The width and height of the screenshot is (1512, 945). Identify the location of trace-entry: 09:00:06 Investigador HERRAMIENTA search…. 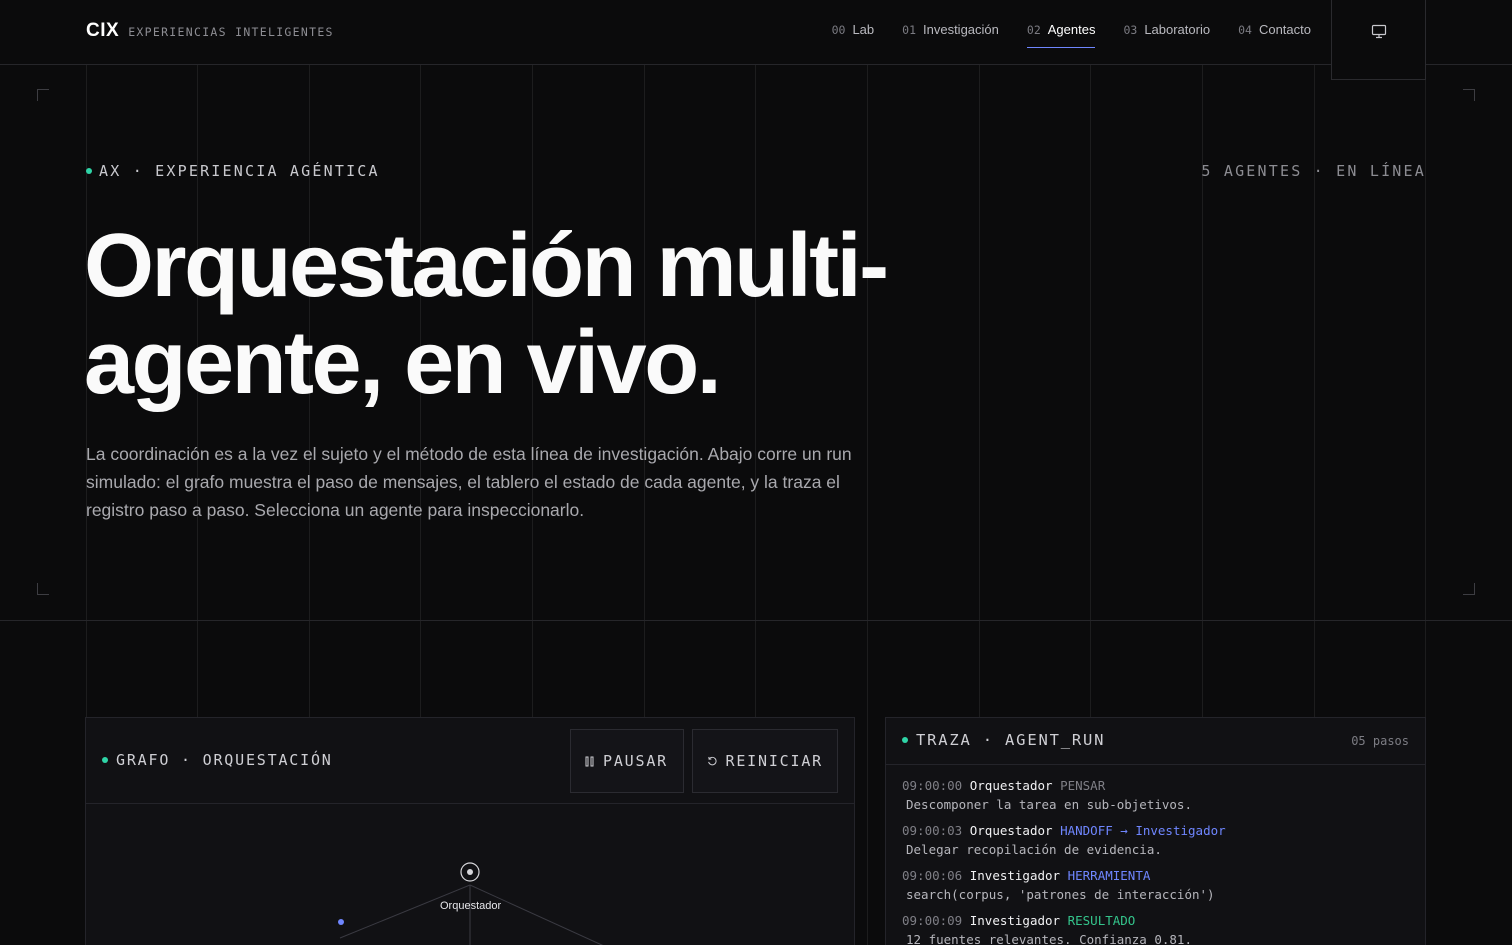
(1155, 885).